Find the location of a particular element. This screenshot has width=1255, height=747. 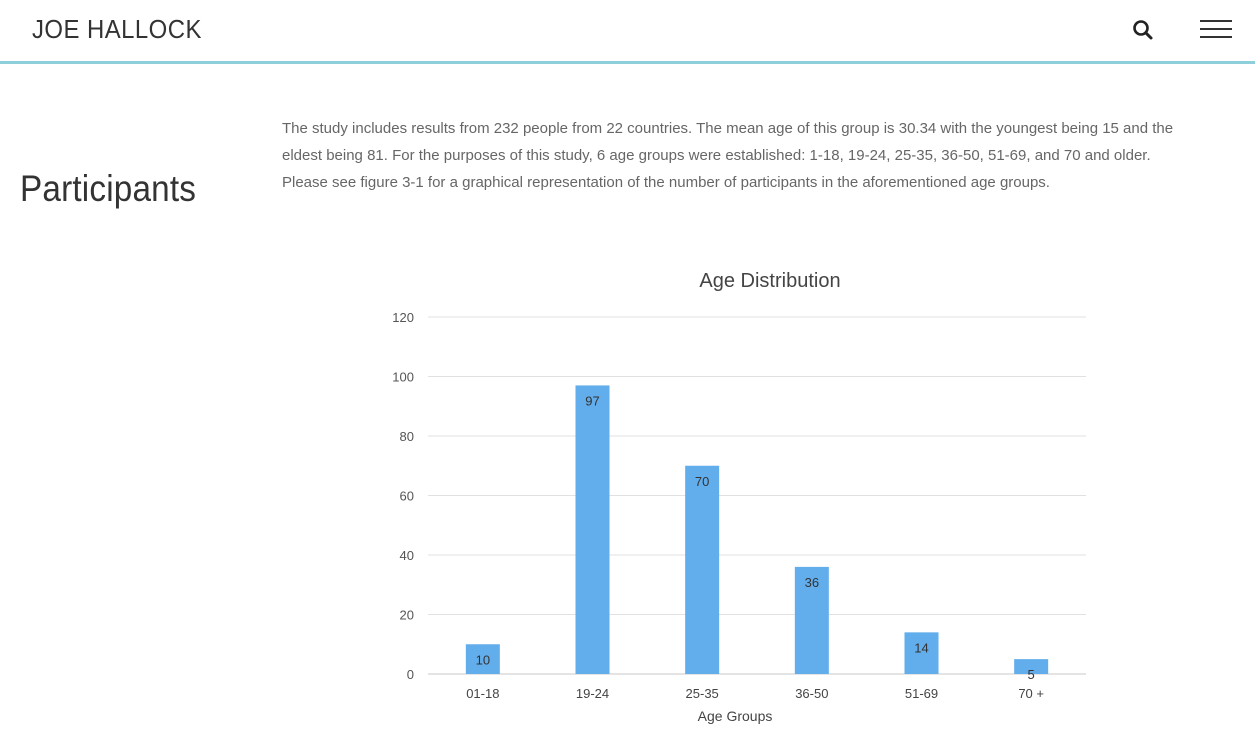

data-label: 10 is located at coordinates (483, 659).